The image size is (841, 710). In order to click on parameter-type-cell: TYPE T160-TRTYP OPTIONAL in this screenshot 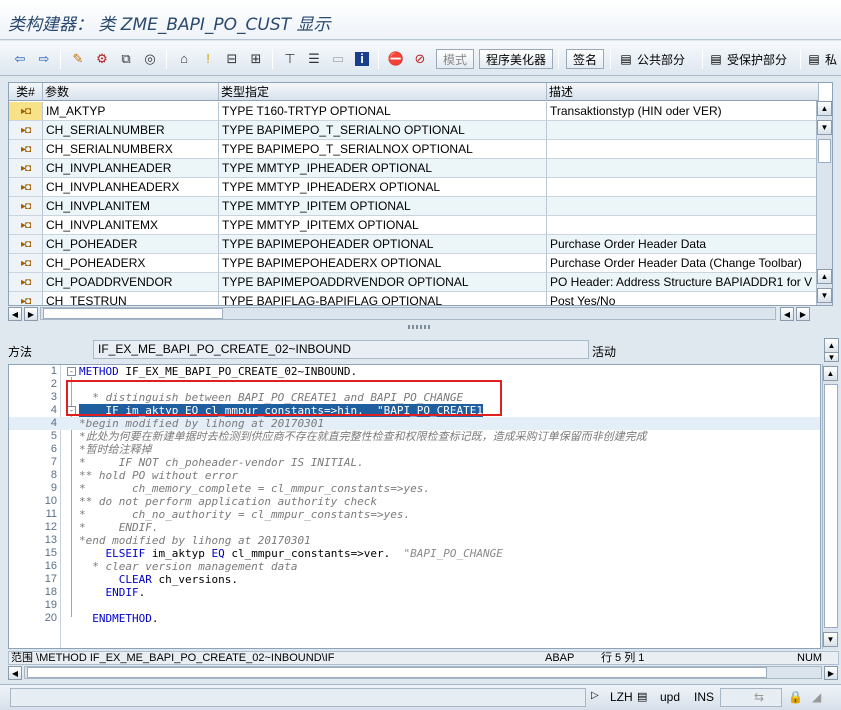, I will do `click(383, 111)`.